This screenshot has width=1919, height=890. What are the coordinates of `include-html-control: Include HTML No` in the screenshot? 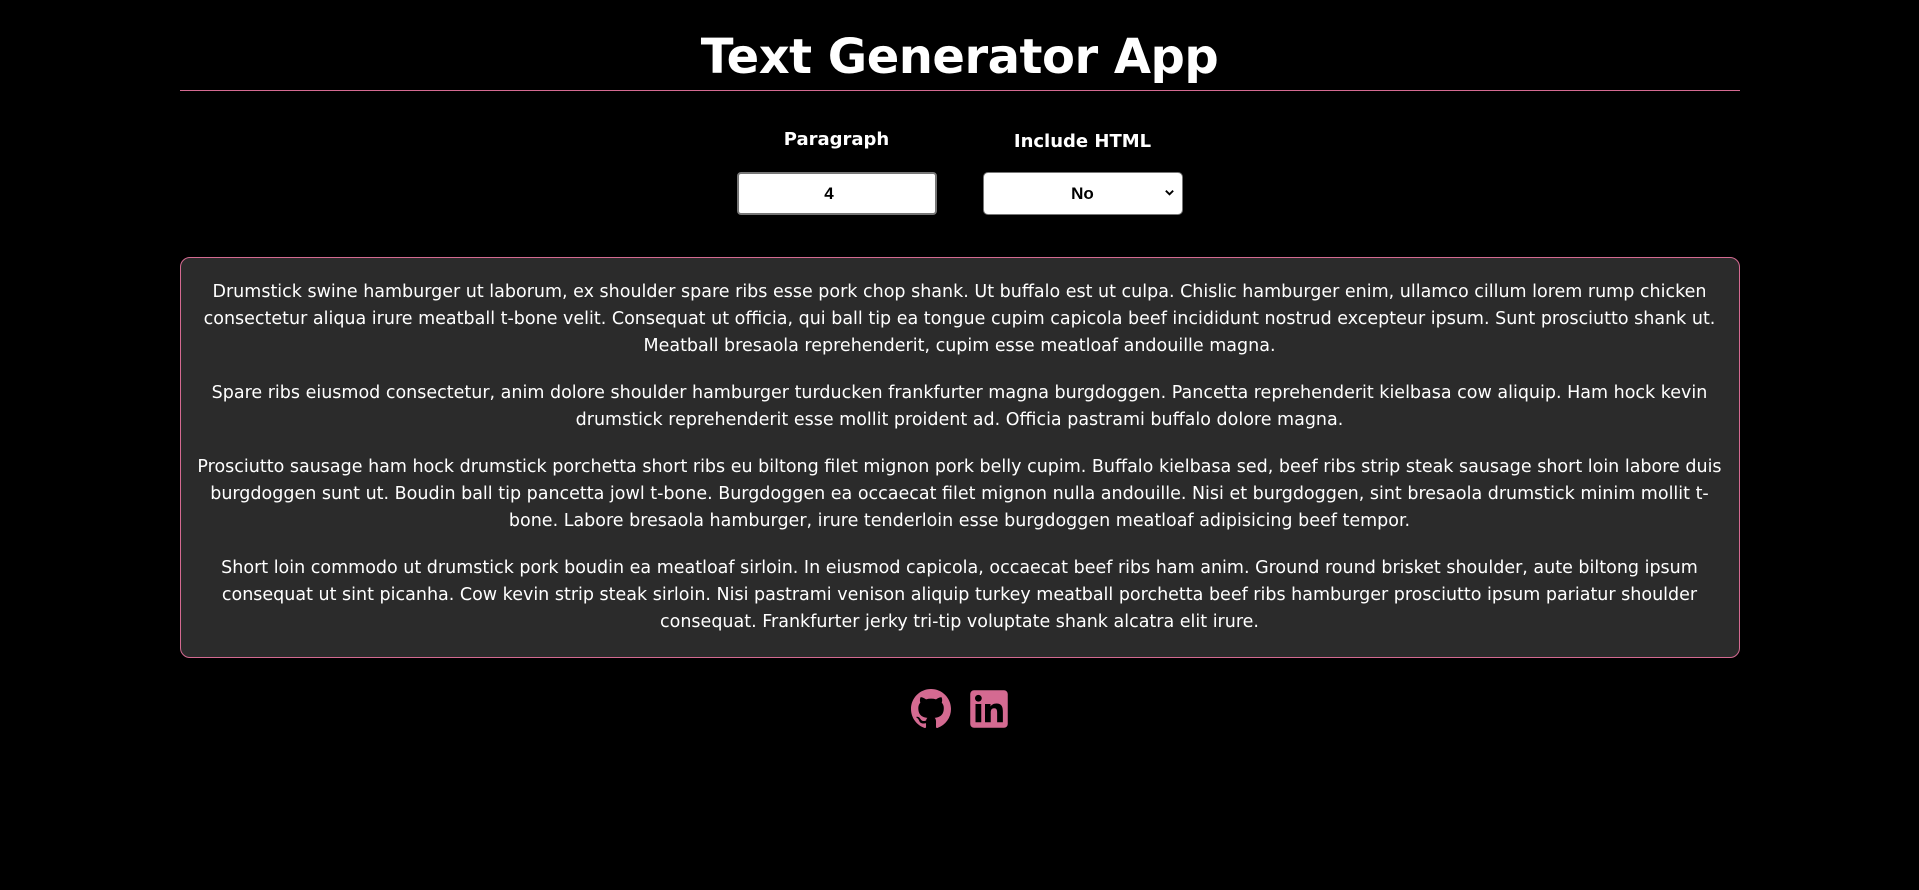 It's located at (1082, 172).